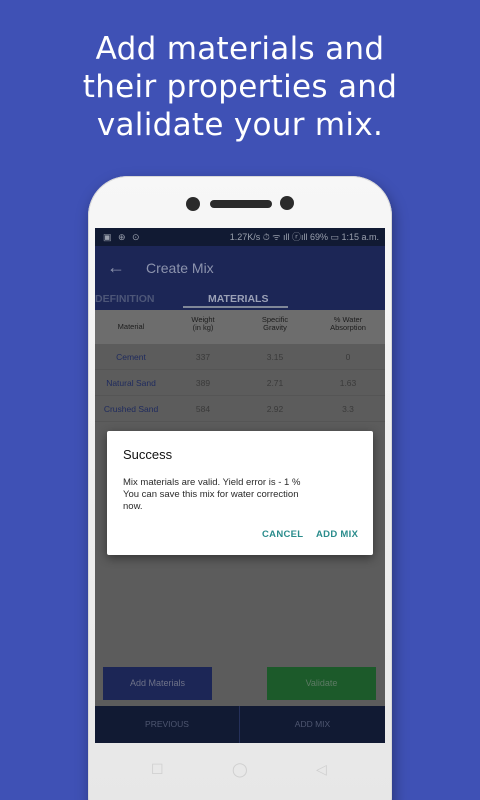 The image size is (480, 800). What do you see at coordinates (131, 409) in the screenshot?
I see `cell-material: Crushed Sand` at bounding box center [131, 409].